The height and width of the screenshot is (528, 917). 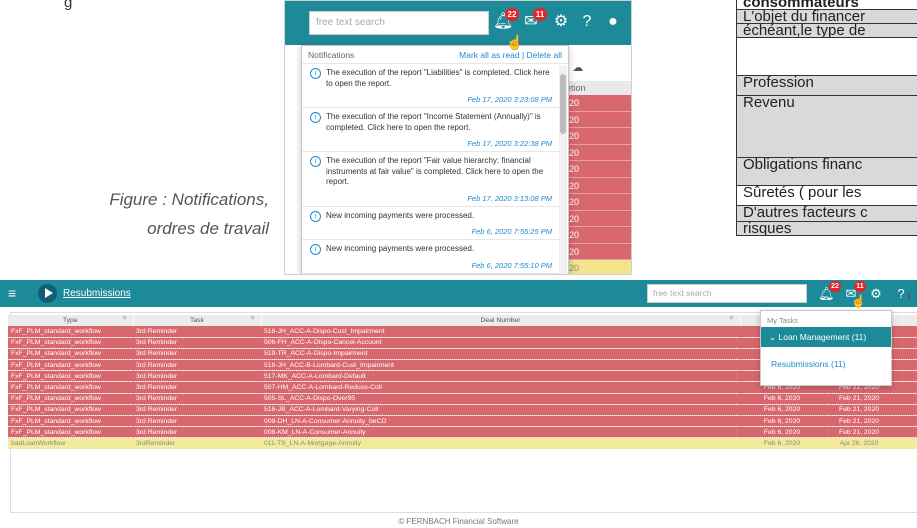 What do you see at coordinates (563, 104) in the screenshot?
I see `scrollbar-thumb` at bounding box center [563, 104].